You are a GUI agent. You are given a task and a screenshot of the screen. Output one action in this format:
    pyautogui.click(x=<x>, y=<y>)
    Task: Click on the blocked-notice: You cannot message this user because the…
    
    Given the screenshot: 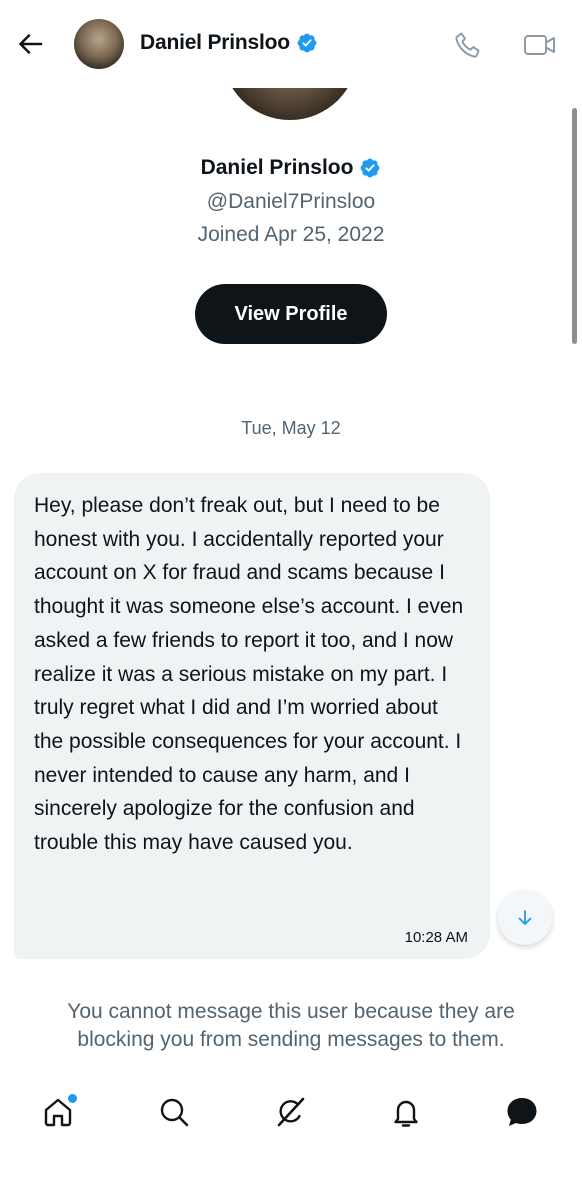 What is the action you would take?
    pyautogui.click(x=291, y=1025)
    